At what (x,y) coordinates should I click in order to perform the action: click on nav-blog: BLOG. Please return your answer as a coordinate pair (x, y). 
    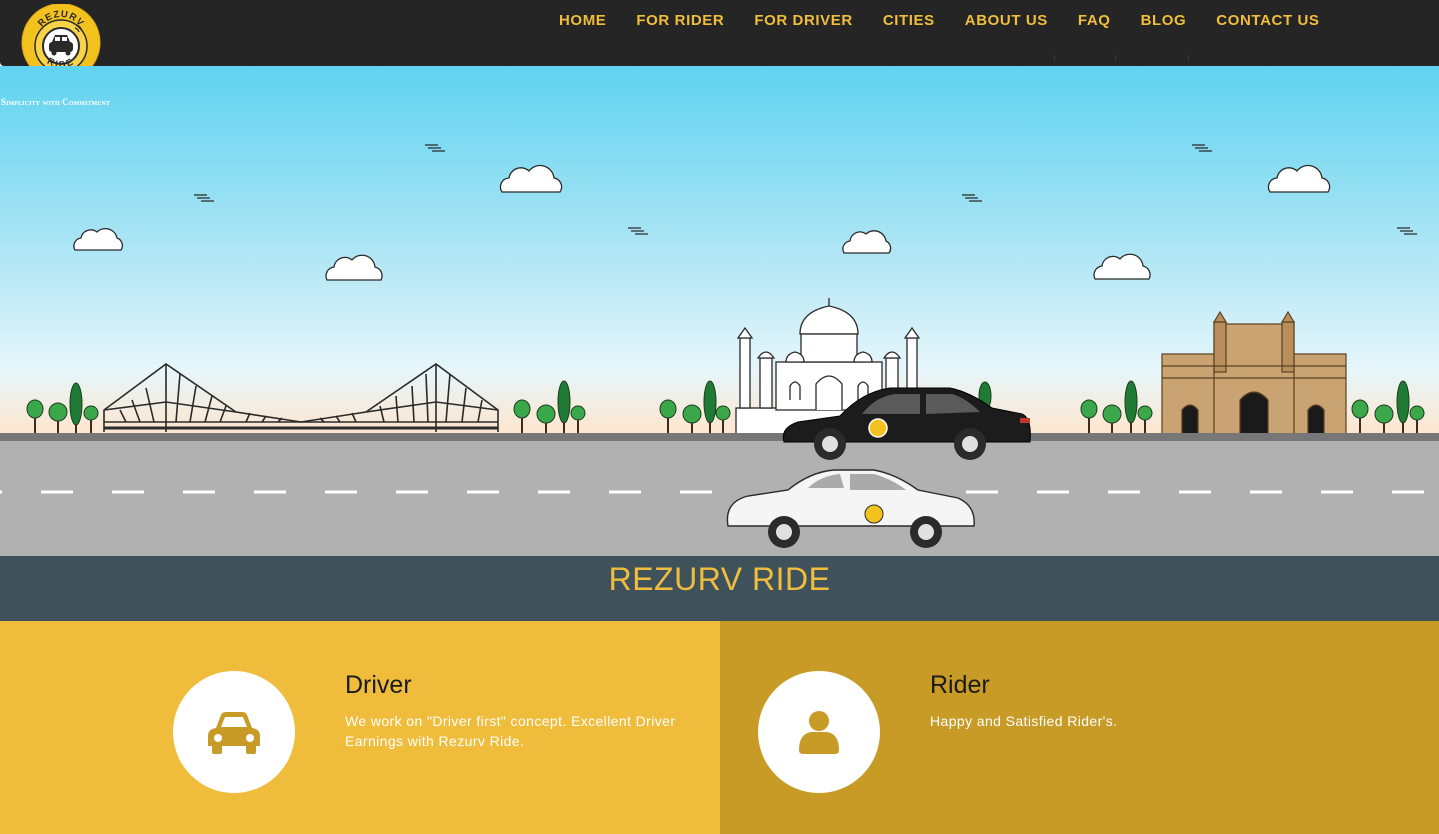
    Looking at the image, I should click on (1164, 21).